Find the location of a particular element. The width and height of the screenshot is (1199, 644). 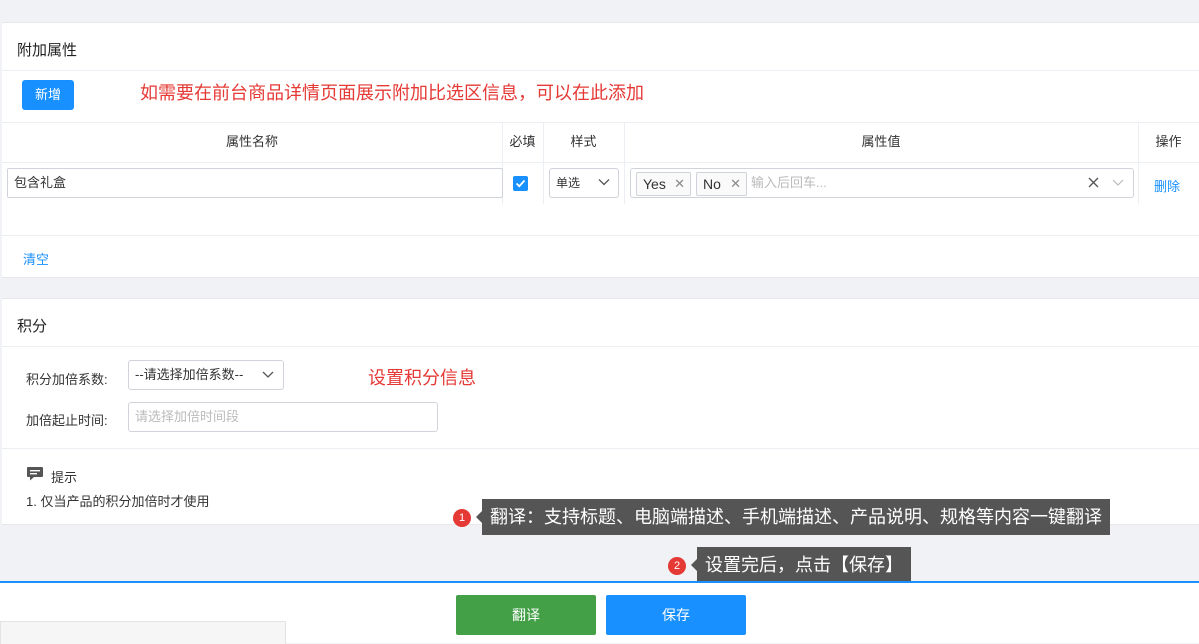

tip-title: 提示 is located at coordinates (64, 477).